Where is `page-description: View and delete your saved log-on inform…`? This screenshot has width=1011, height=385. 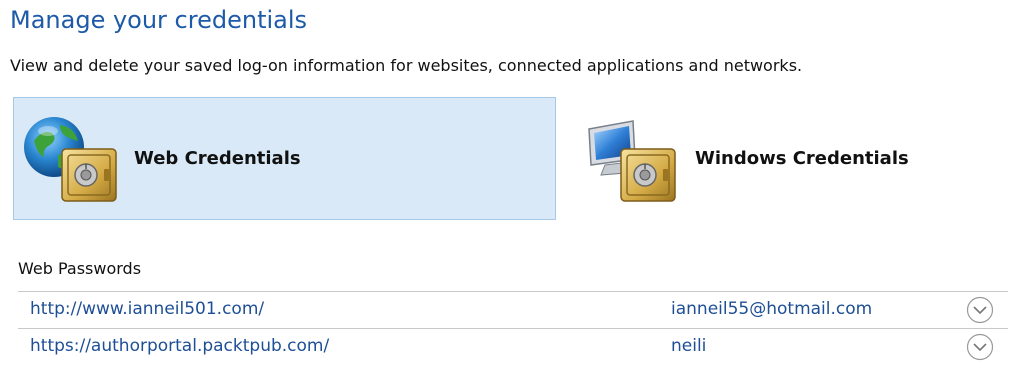 page-description: View and delete your saved log-on inform… is located at coordinates (406, 65).